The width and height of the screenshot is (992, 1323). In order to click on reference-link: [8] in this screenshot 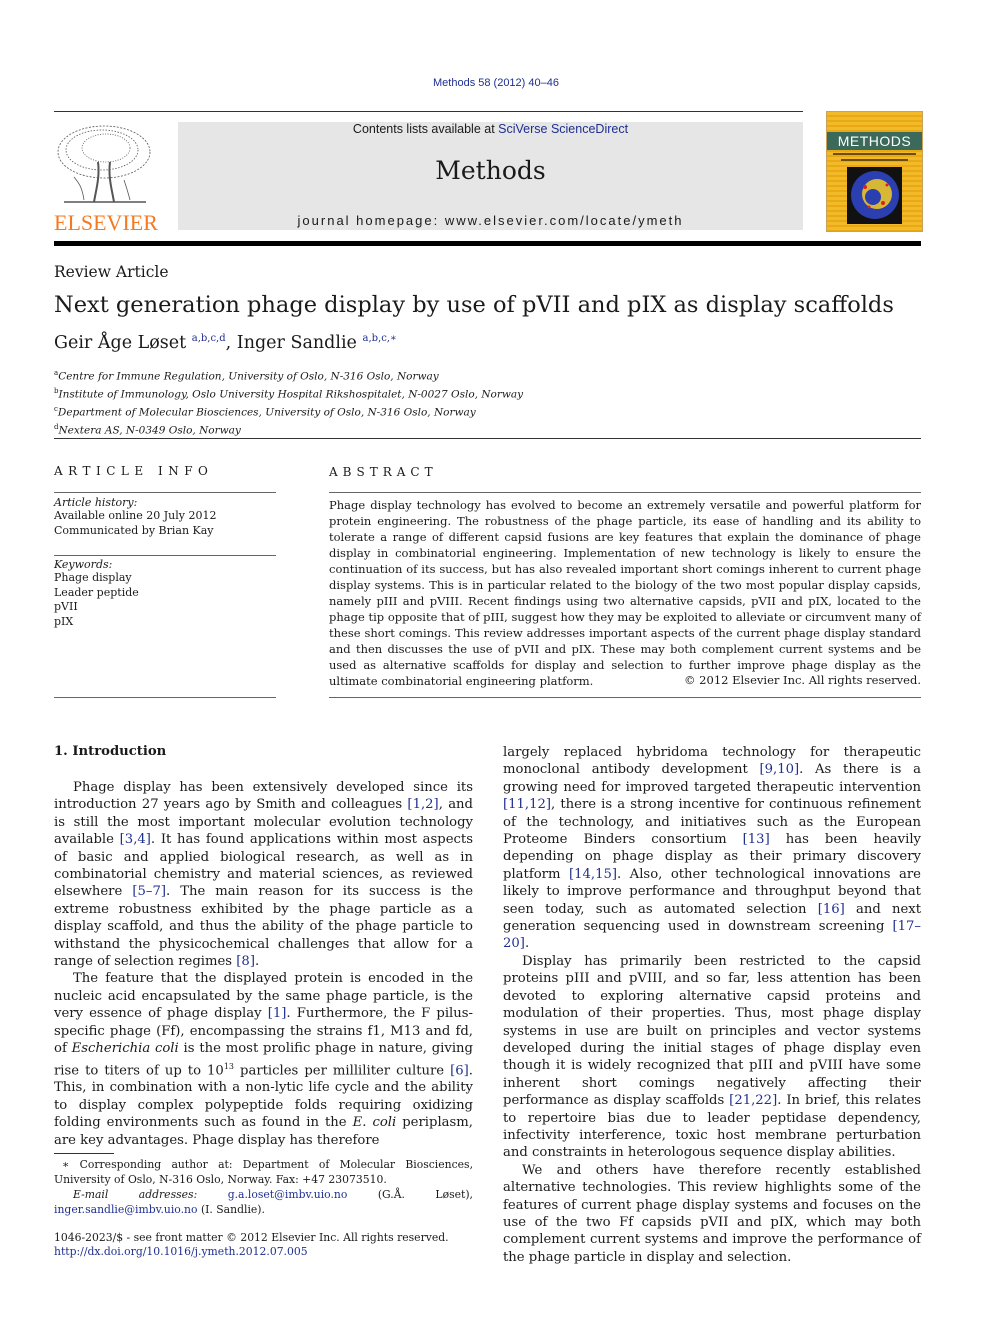, I will do `click(245, 961)`.